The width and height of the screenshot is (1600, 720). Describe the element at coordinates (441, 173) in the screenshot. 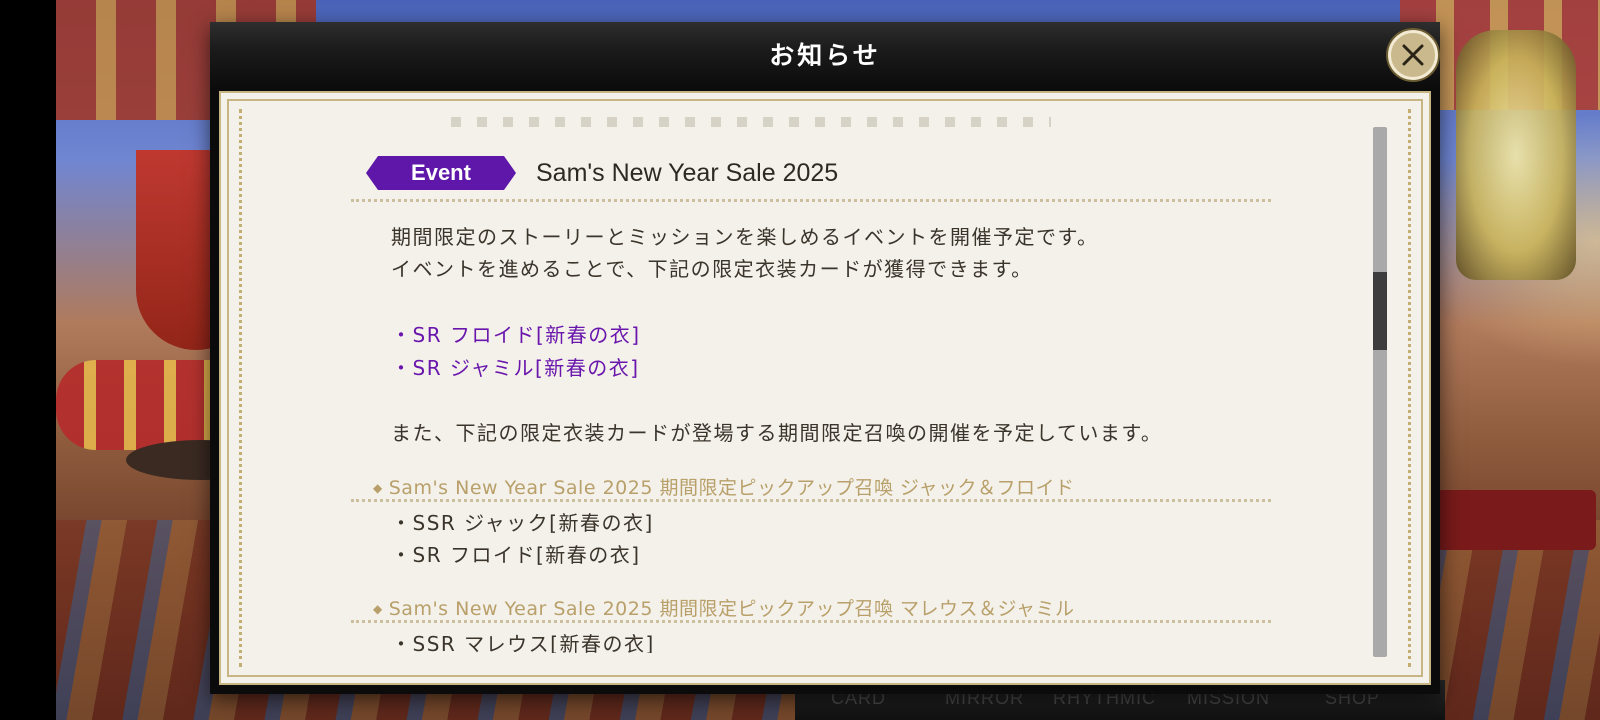

I see `category-badge: Event` at that location.